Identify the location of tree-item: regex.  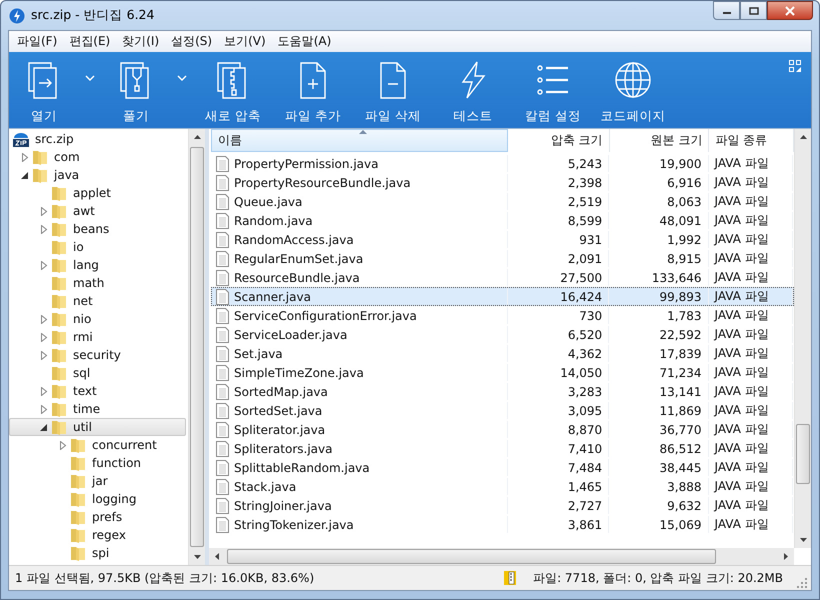
(97, 535).